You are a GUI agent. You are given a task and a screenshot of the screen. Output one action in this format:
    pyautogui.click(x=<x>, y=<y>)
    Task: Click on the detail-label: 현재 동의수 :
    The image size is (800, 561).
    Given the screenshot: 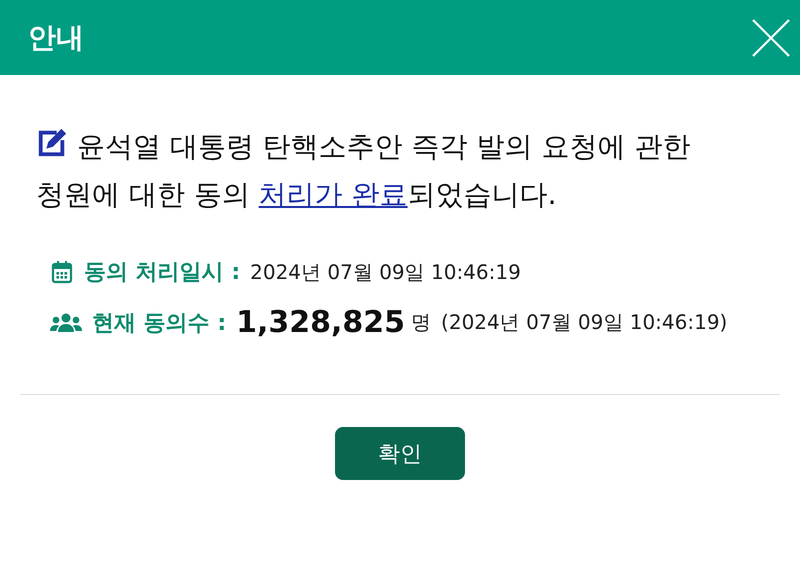 What is the action you would take?
    pyautogui.click(x=159, y=324)
    